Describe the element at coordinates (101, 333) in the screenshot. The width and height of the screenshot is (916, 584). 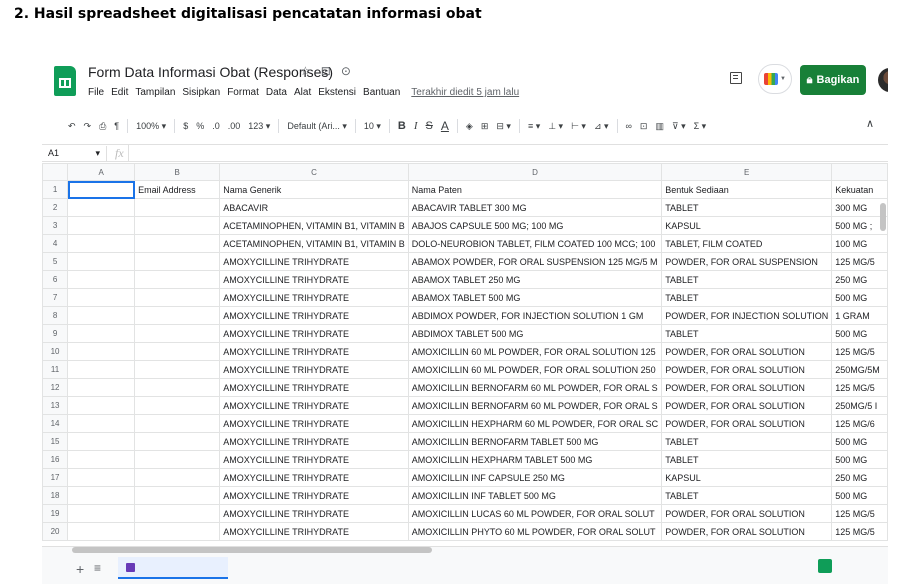
I see `cell-a9` at that location.